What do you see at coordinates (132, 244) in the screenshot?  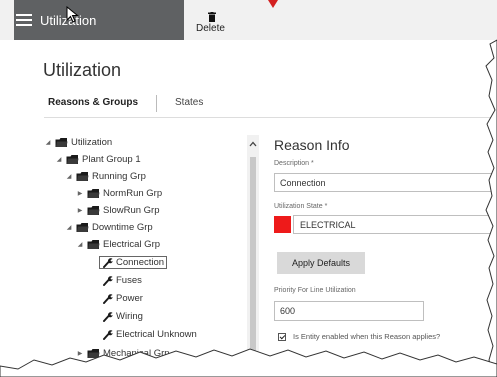 I see `tree-node-label: Electrical Grp` at bounding box center [132, 244].